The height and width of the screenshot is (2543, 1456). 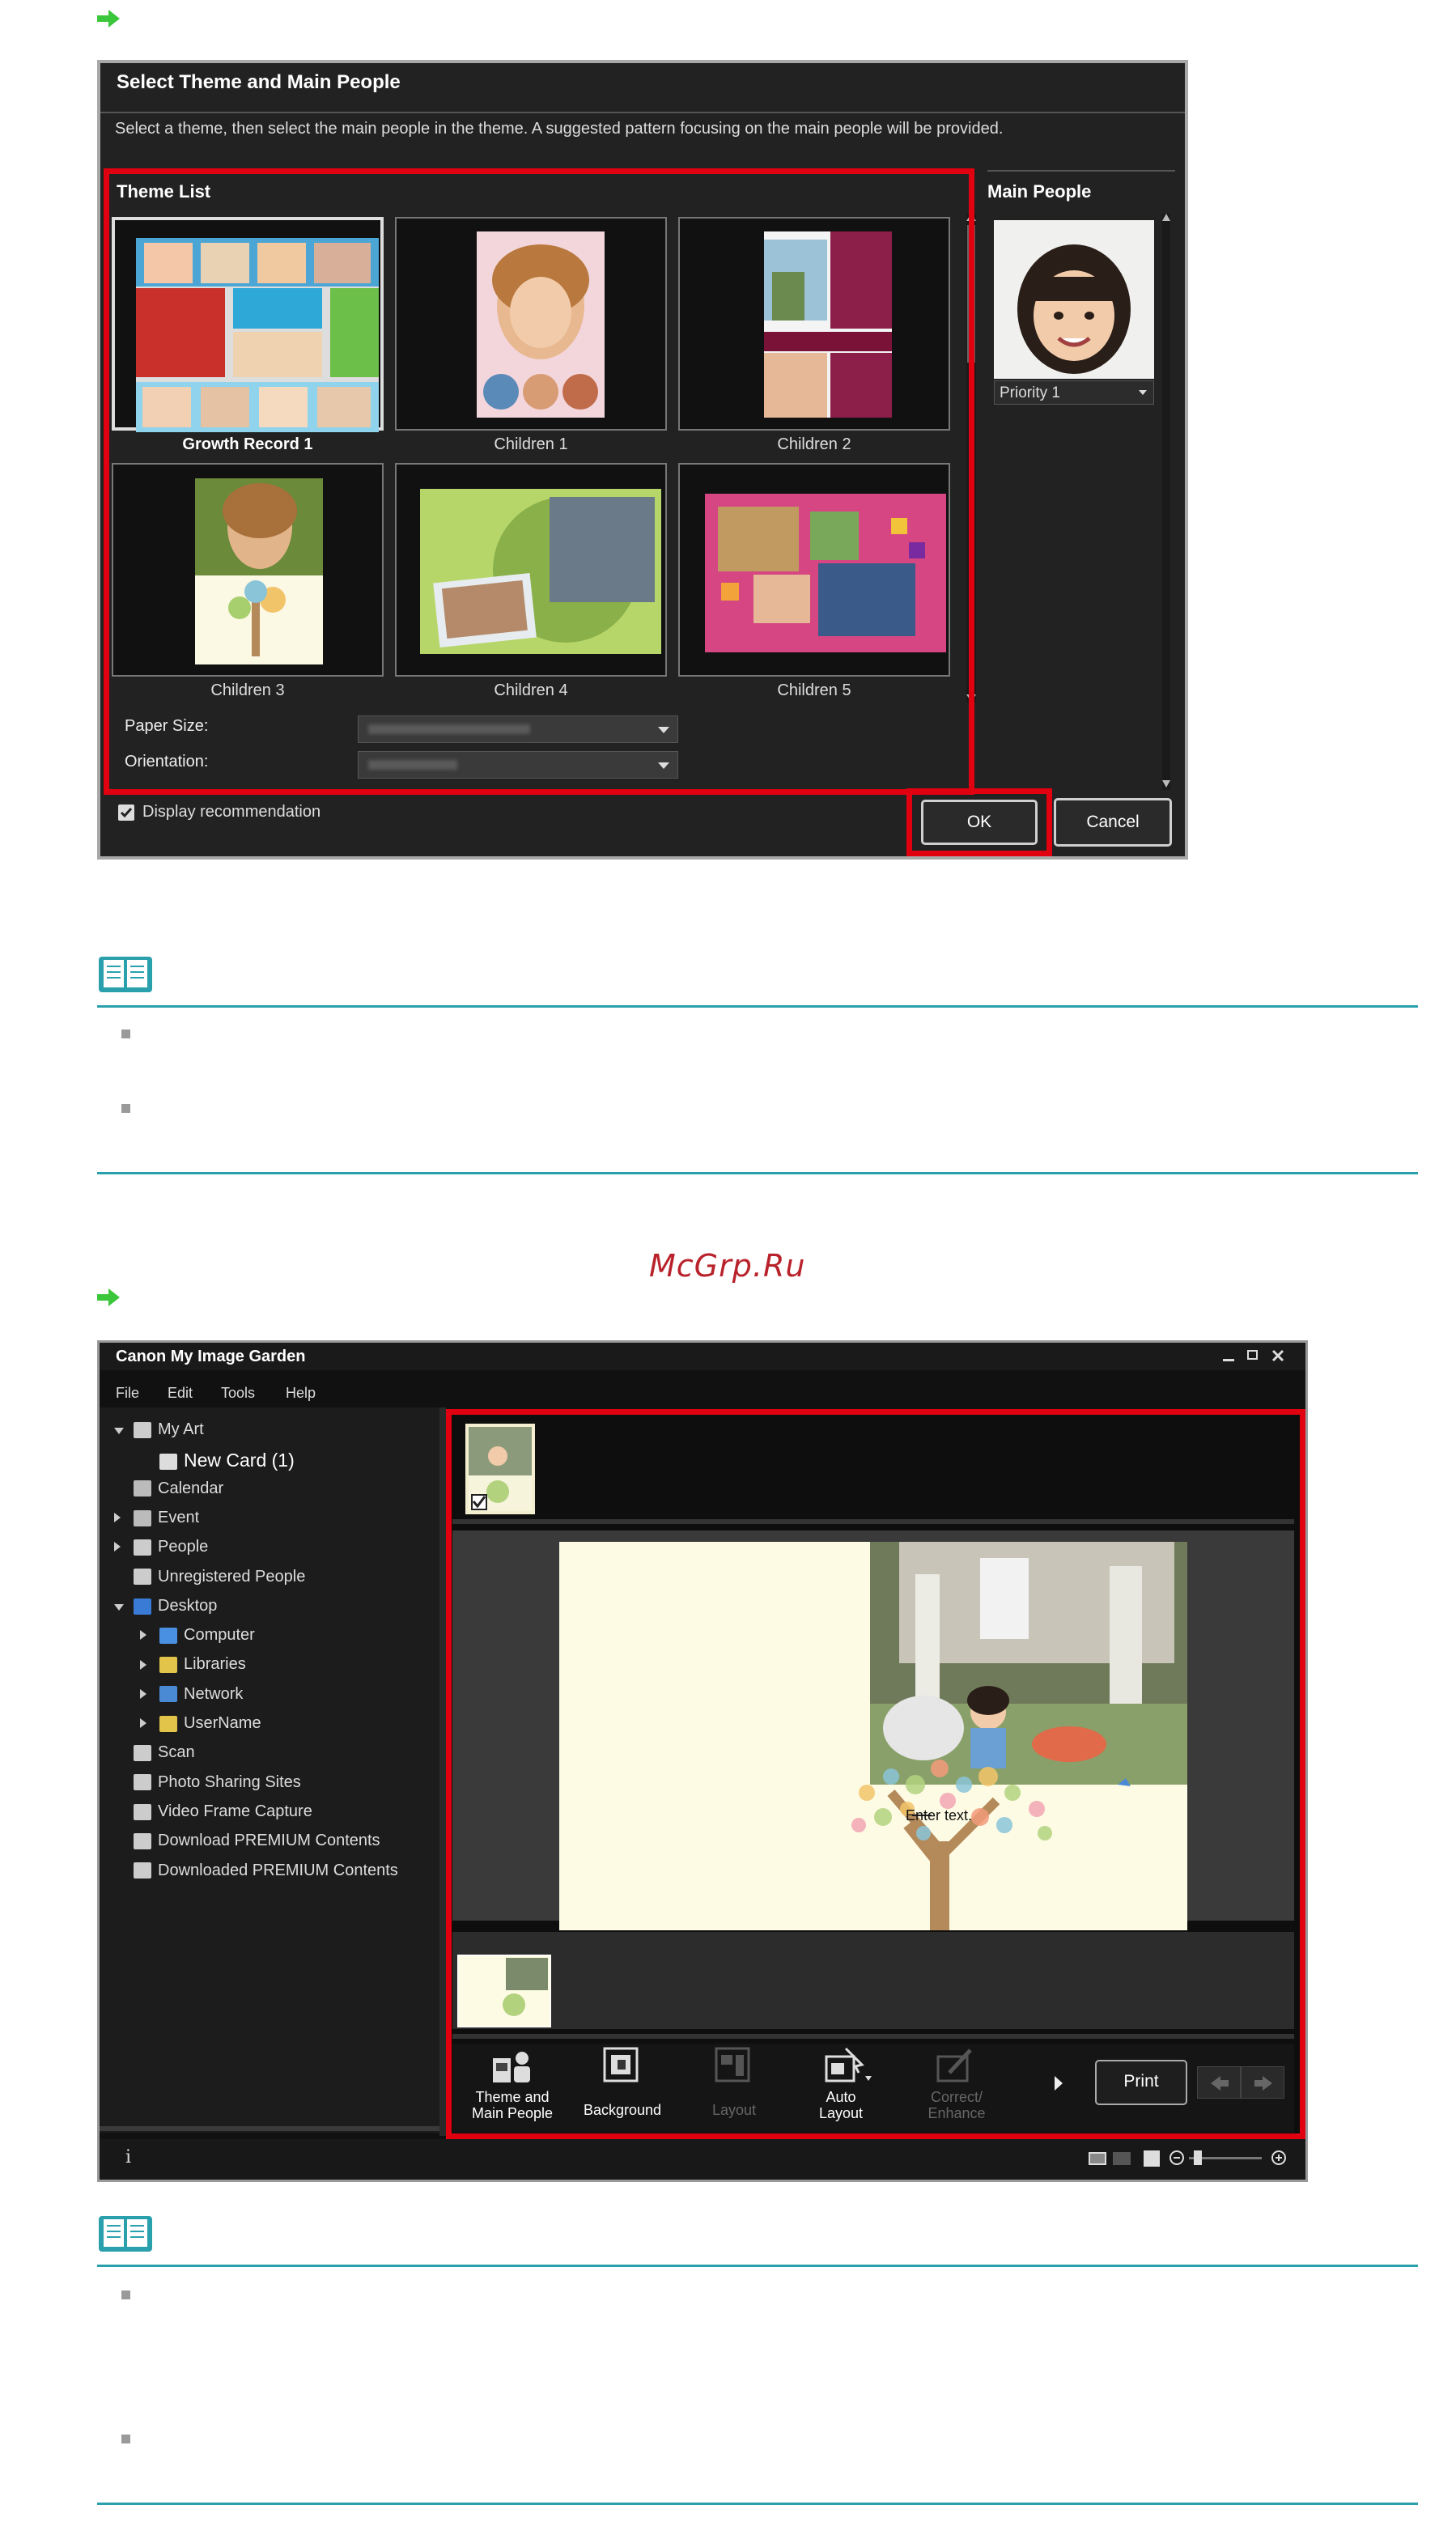 What do you see at coordinates (269, 1841) in the screenshot?
I see `tree-item-label: Download PREMIUM Contents` at bounding box center [269, 1841].